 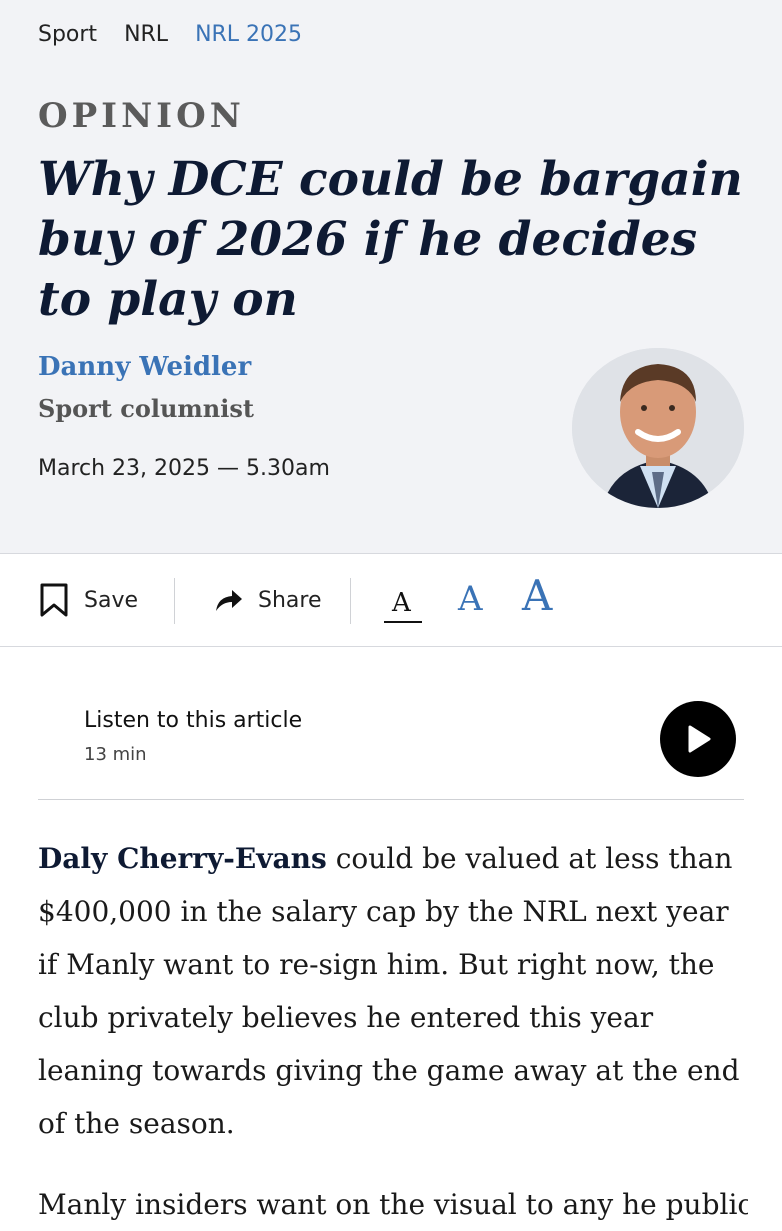 I want to click on font-size-selected-indicator, so click(x=403, y=622).